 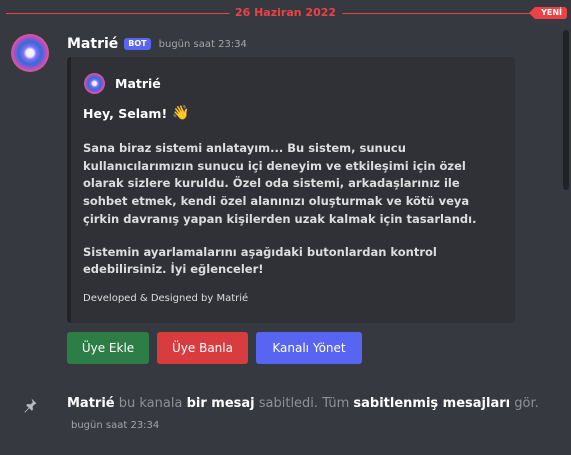 I want to click on waving-hand-icon: 👋, so click(x=181, y=113).